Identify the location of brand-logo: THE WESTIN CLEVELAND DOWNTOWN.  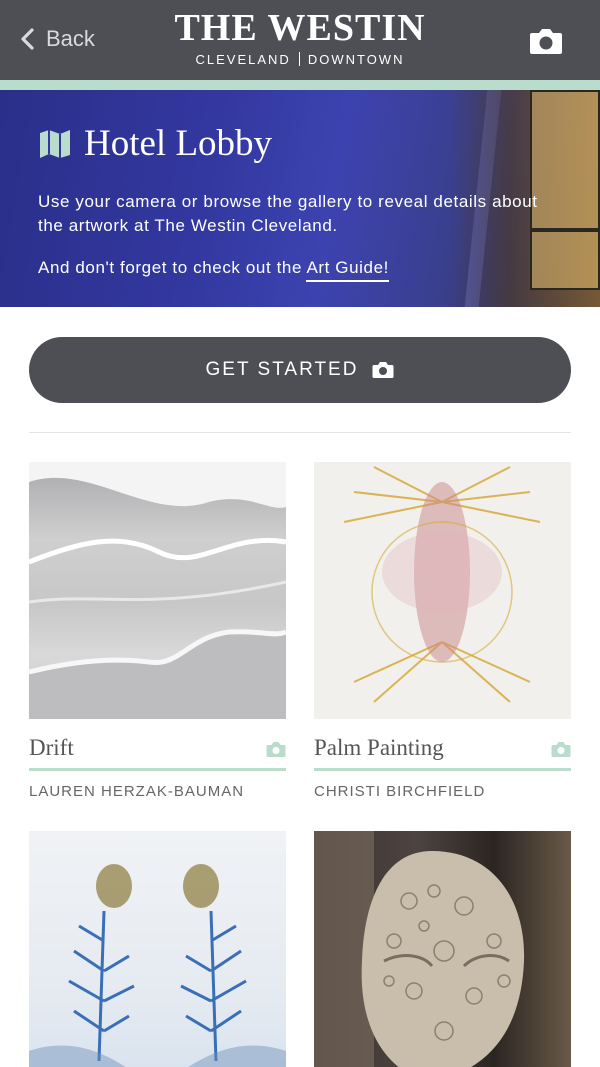
(300, 37).